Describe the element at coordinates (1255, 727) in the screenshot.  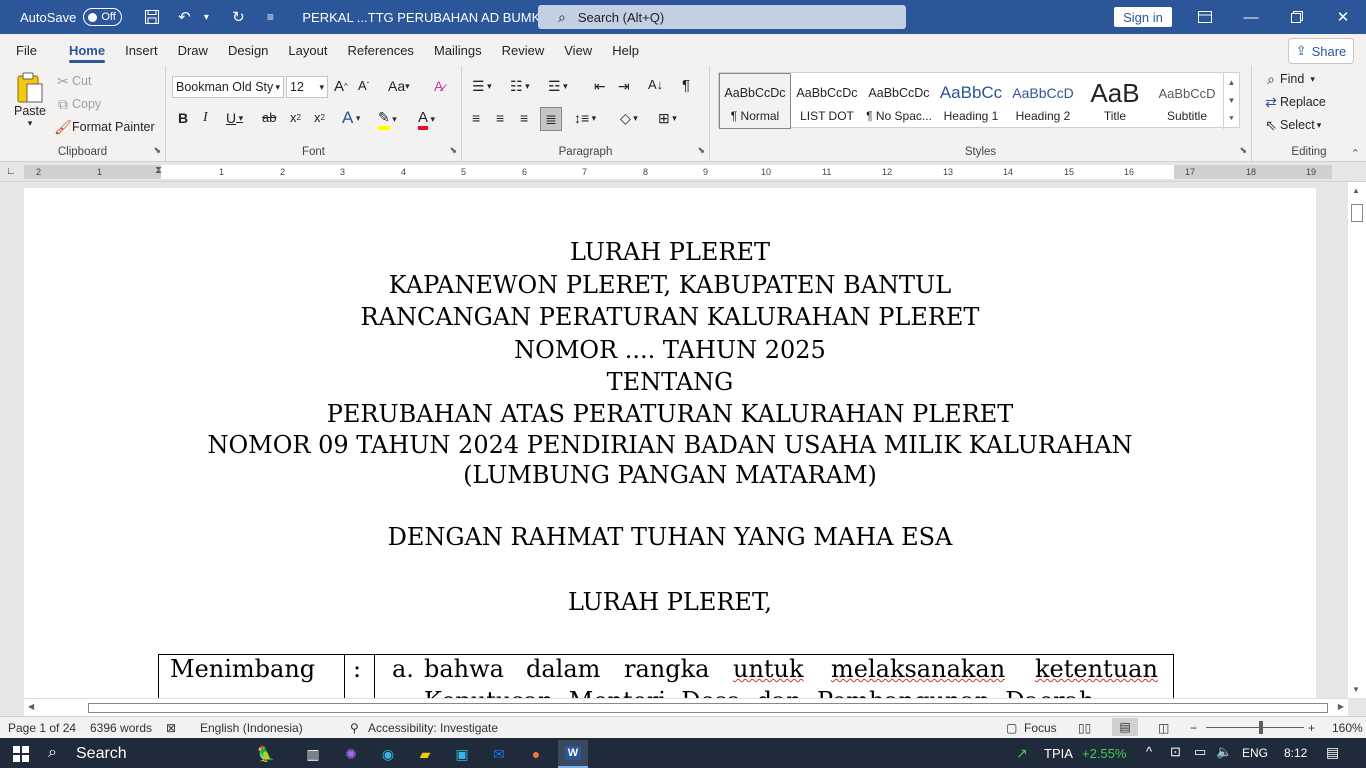
I see `zoom-slider` at that location.